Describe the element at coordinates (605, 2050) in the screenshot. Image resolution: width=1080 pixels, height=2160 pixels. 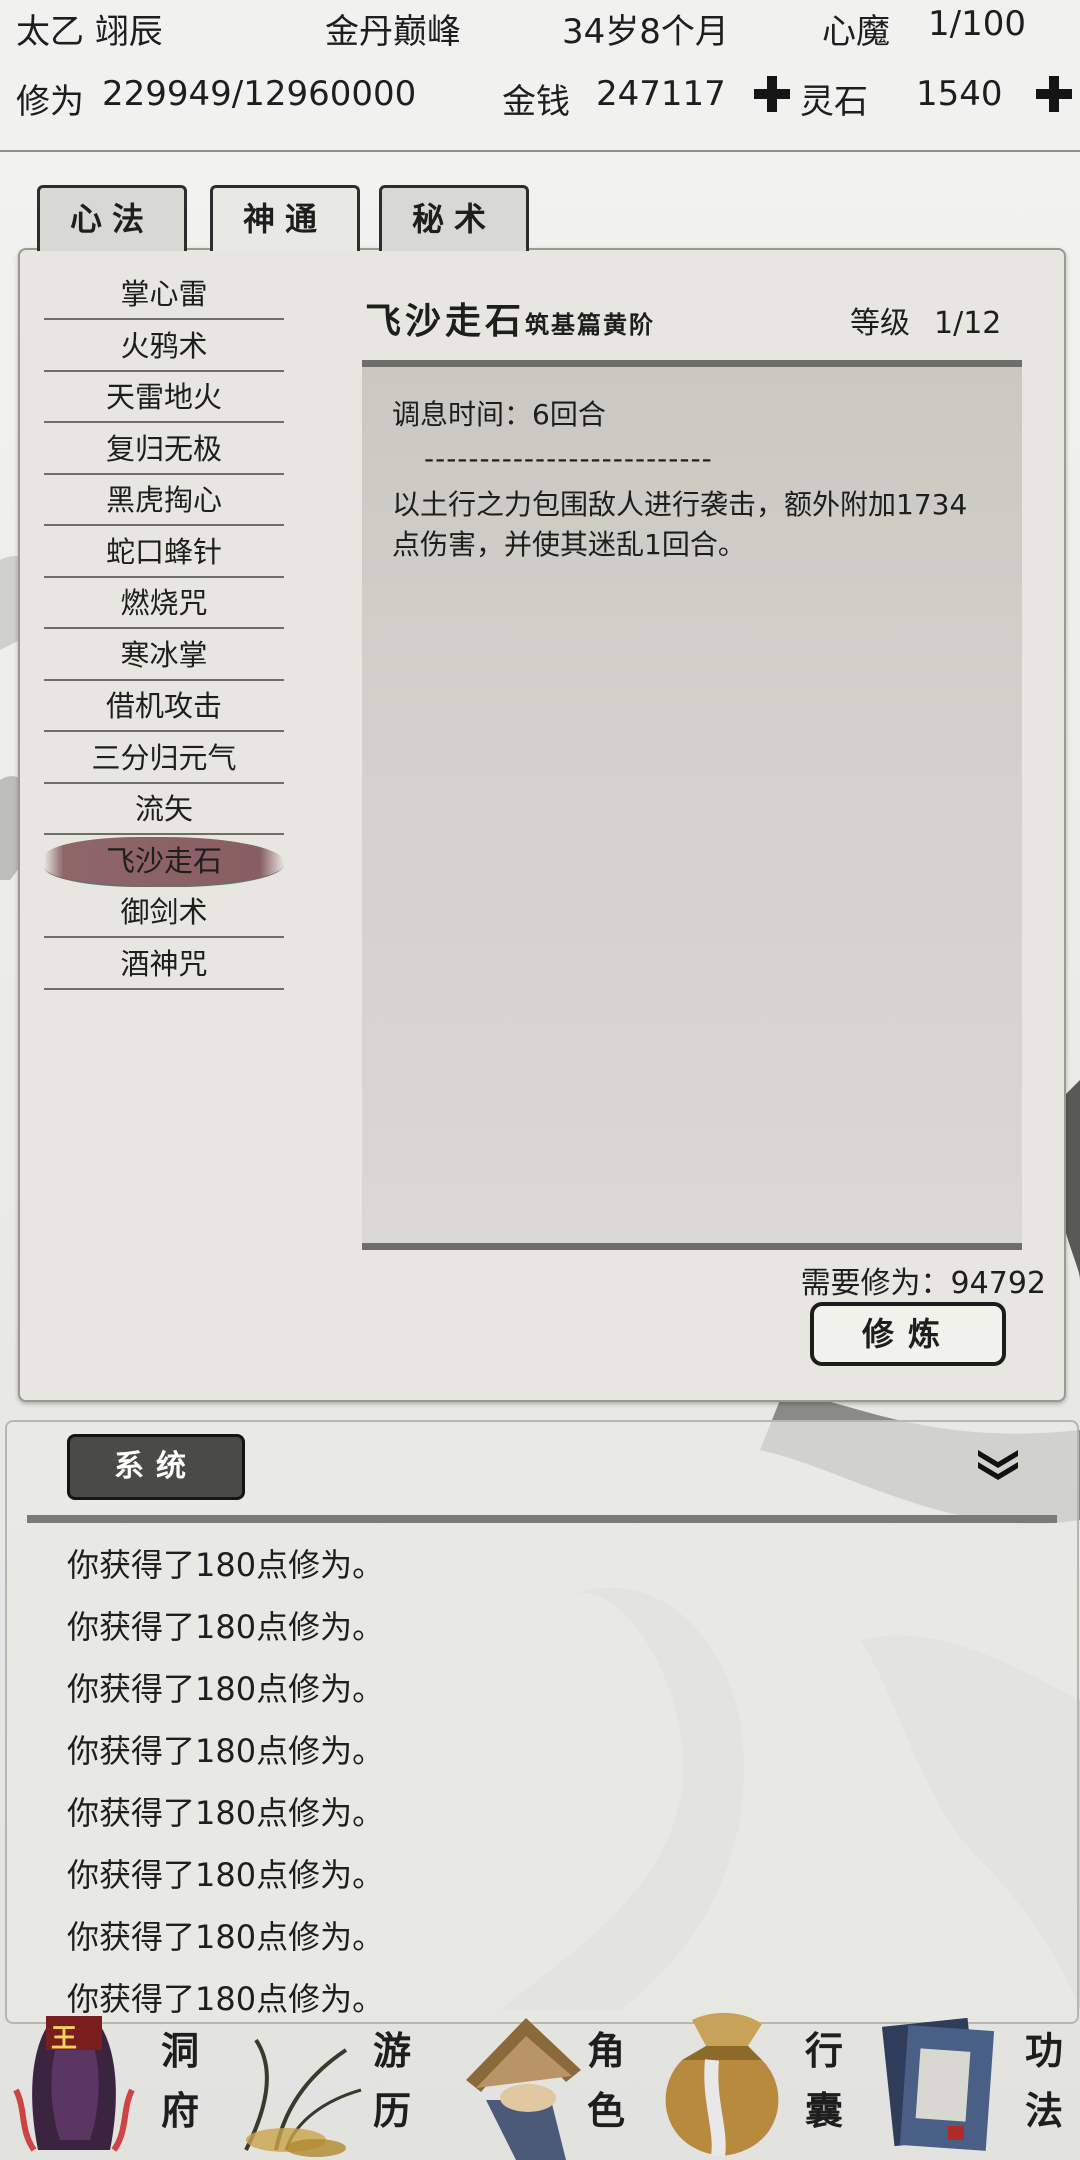
I see `nav-label: 角` at that location.